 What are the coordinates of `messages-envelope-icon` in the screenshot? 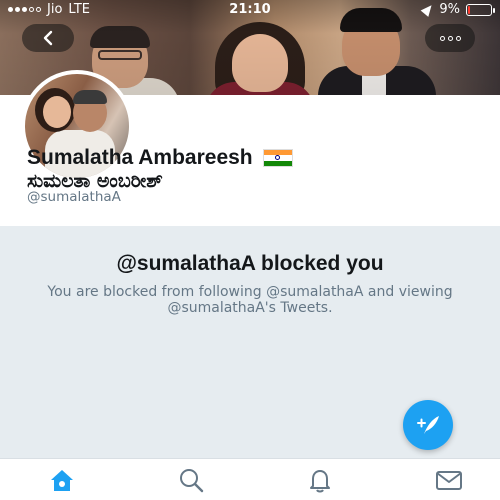 It's located at (449, 480).